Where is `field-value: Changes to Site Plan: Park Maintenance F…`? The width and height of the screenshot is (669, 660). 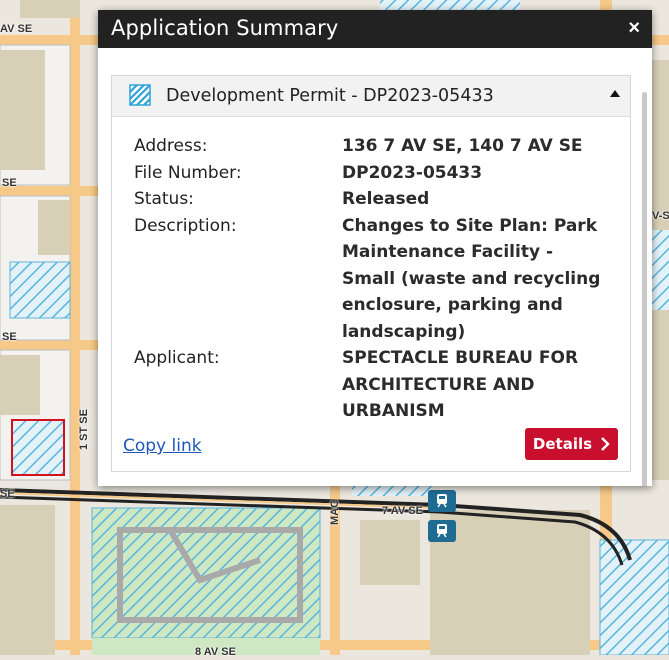
field-value: Changes to Site Plan: Park Maintenance F… is located at coordinates (471, 278).